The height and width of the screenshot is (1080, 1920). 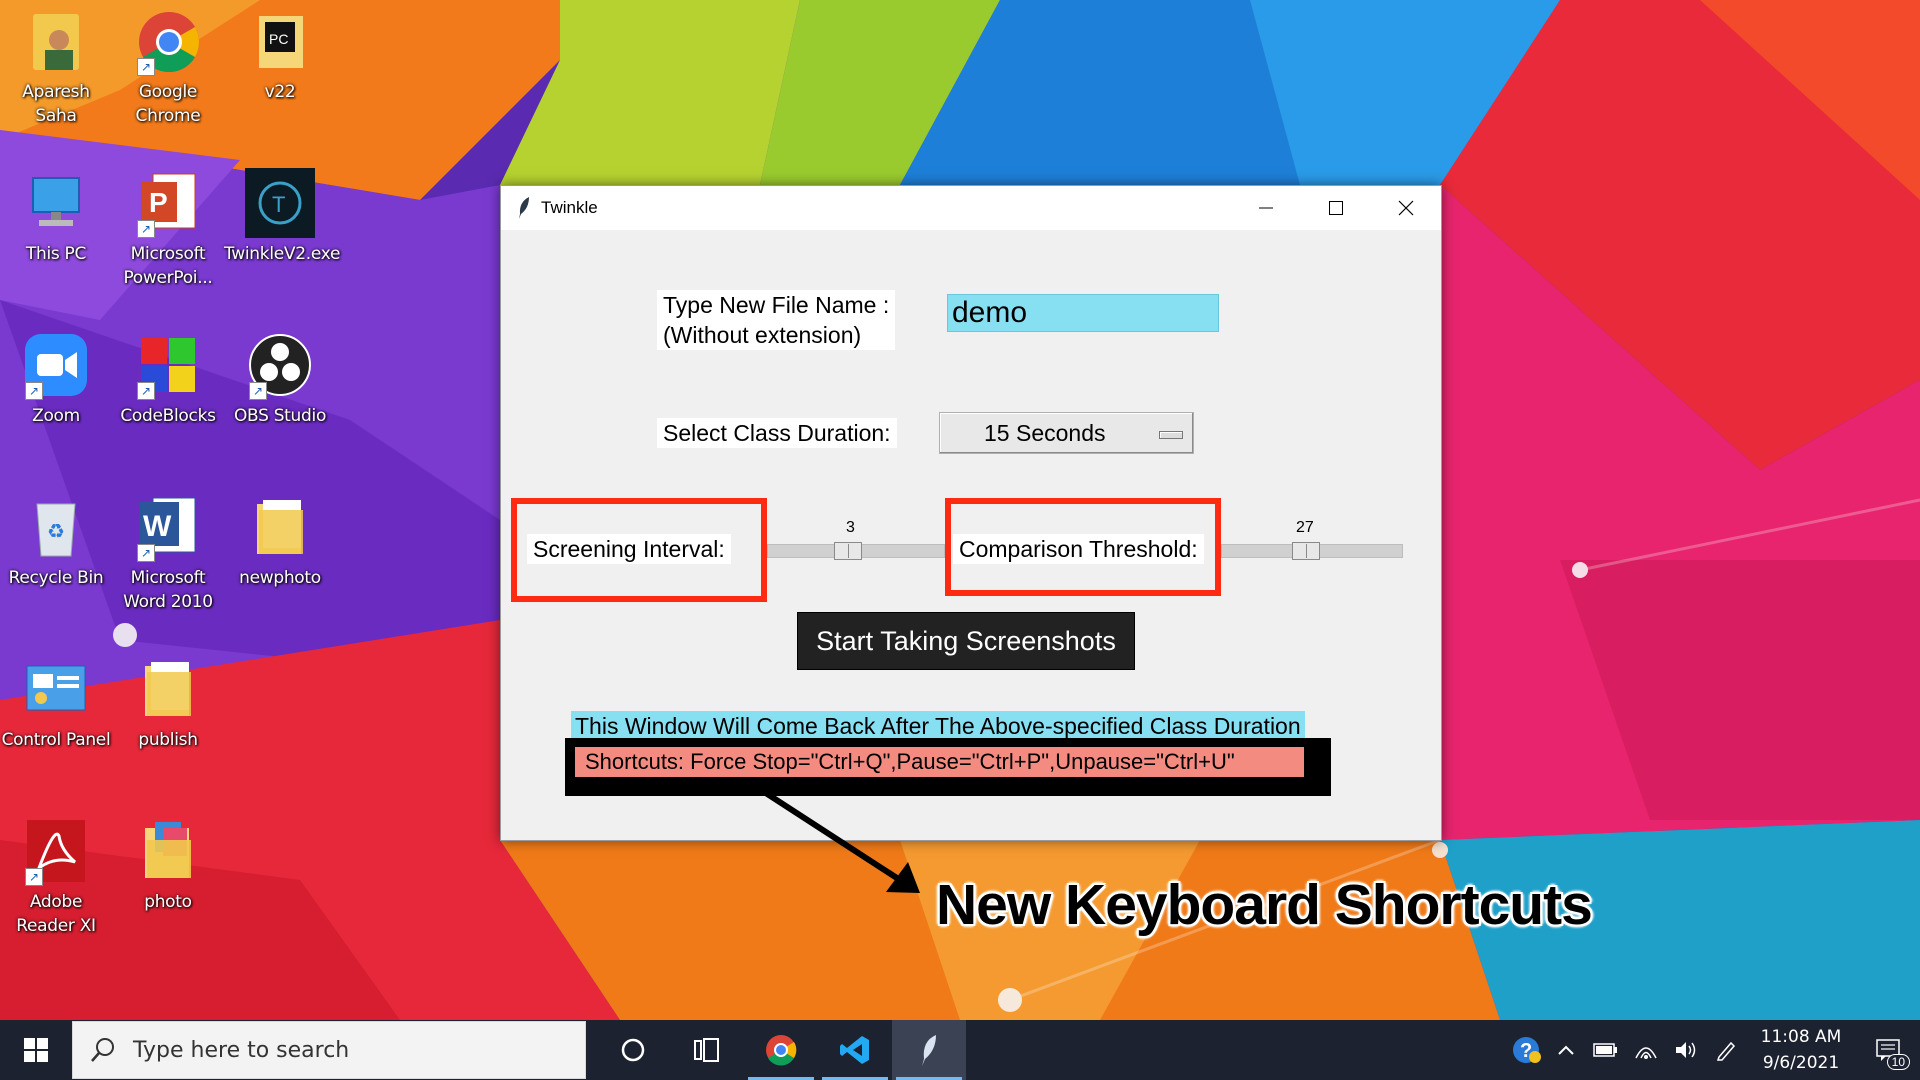 I want to click on volume-icon, so click(x=1686, y=1050).